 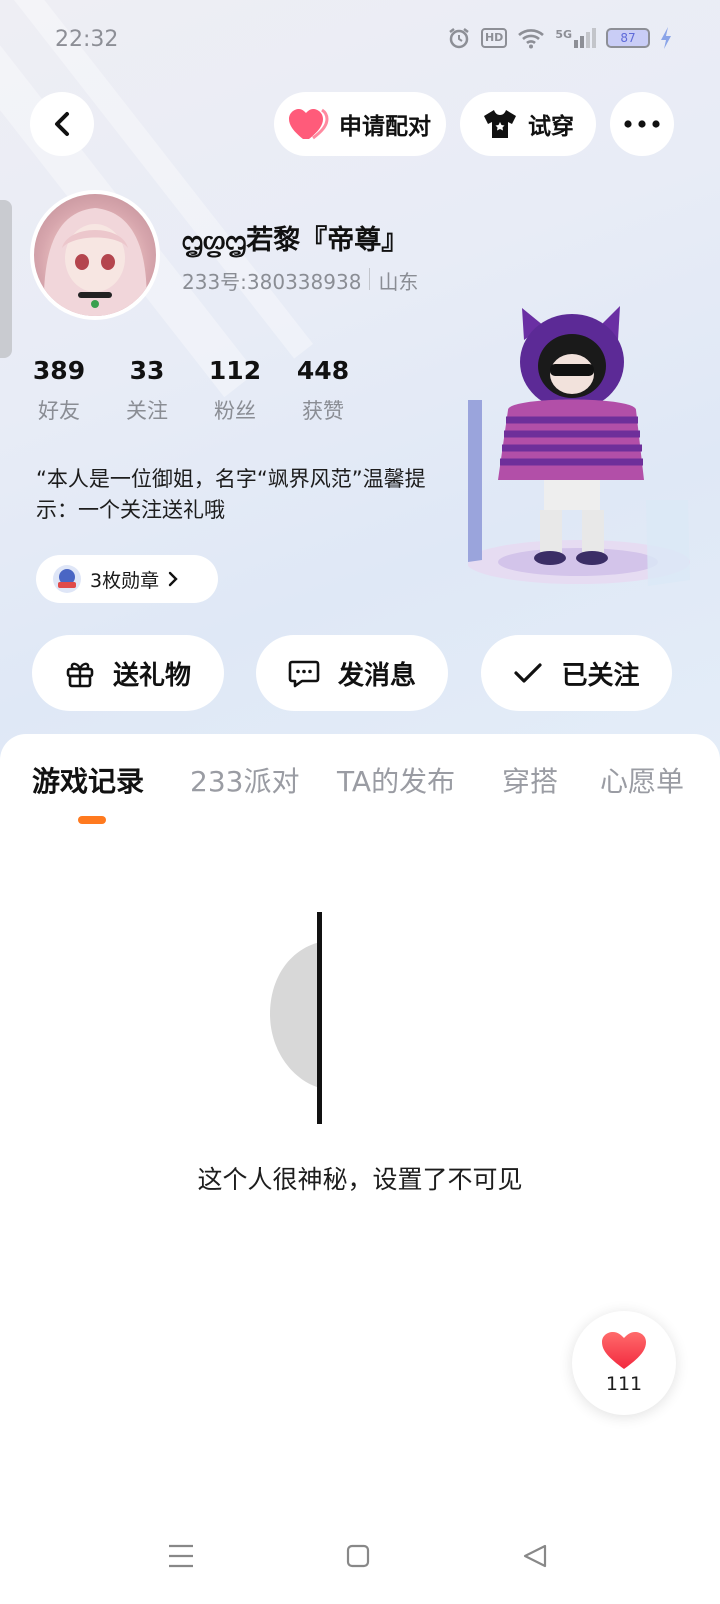 I want to click on chevron-right-icon, so click(x=173, y=579).